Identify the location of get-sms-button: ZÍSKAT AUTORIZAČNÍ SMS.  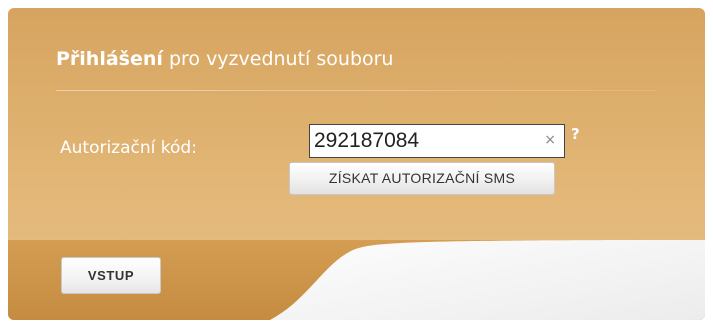
(422, 178).